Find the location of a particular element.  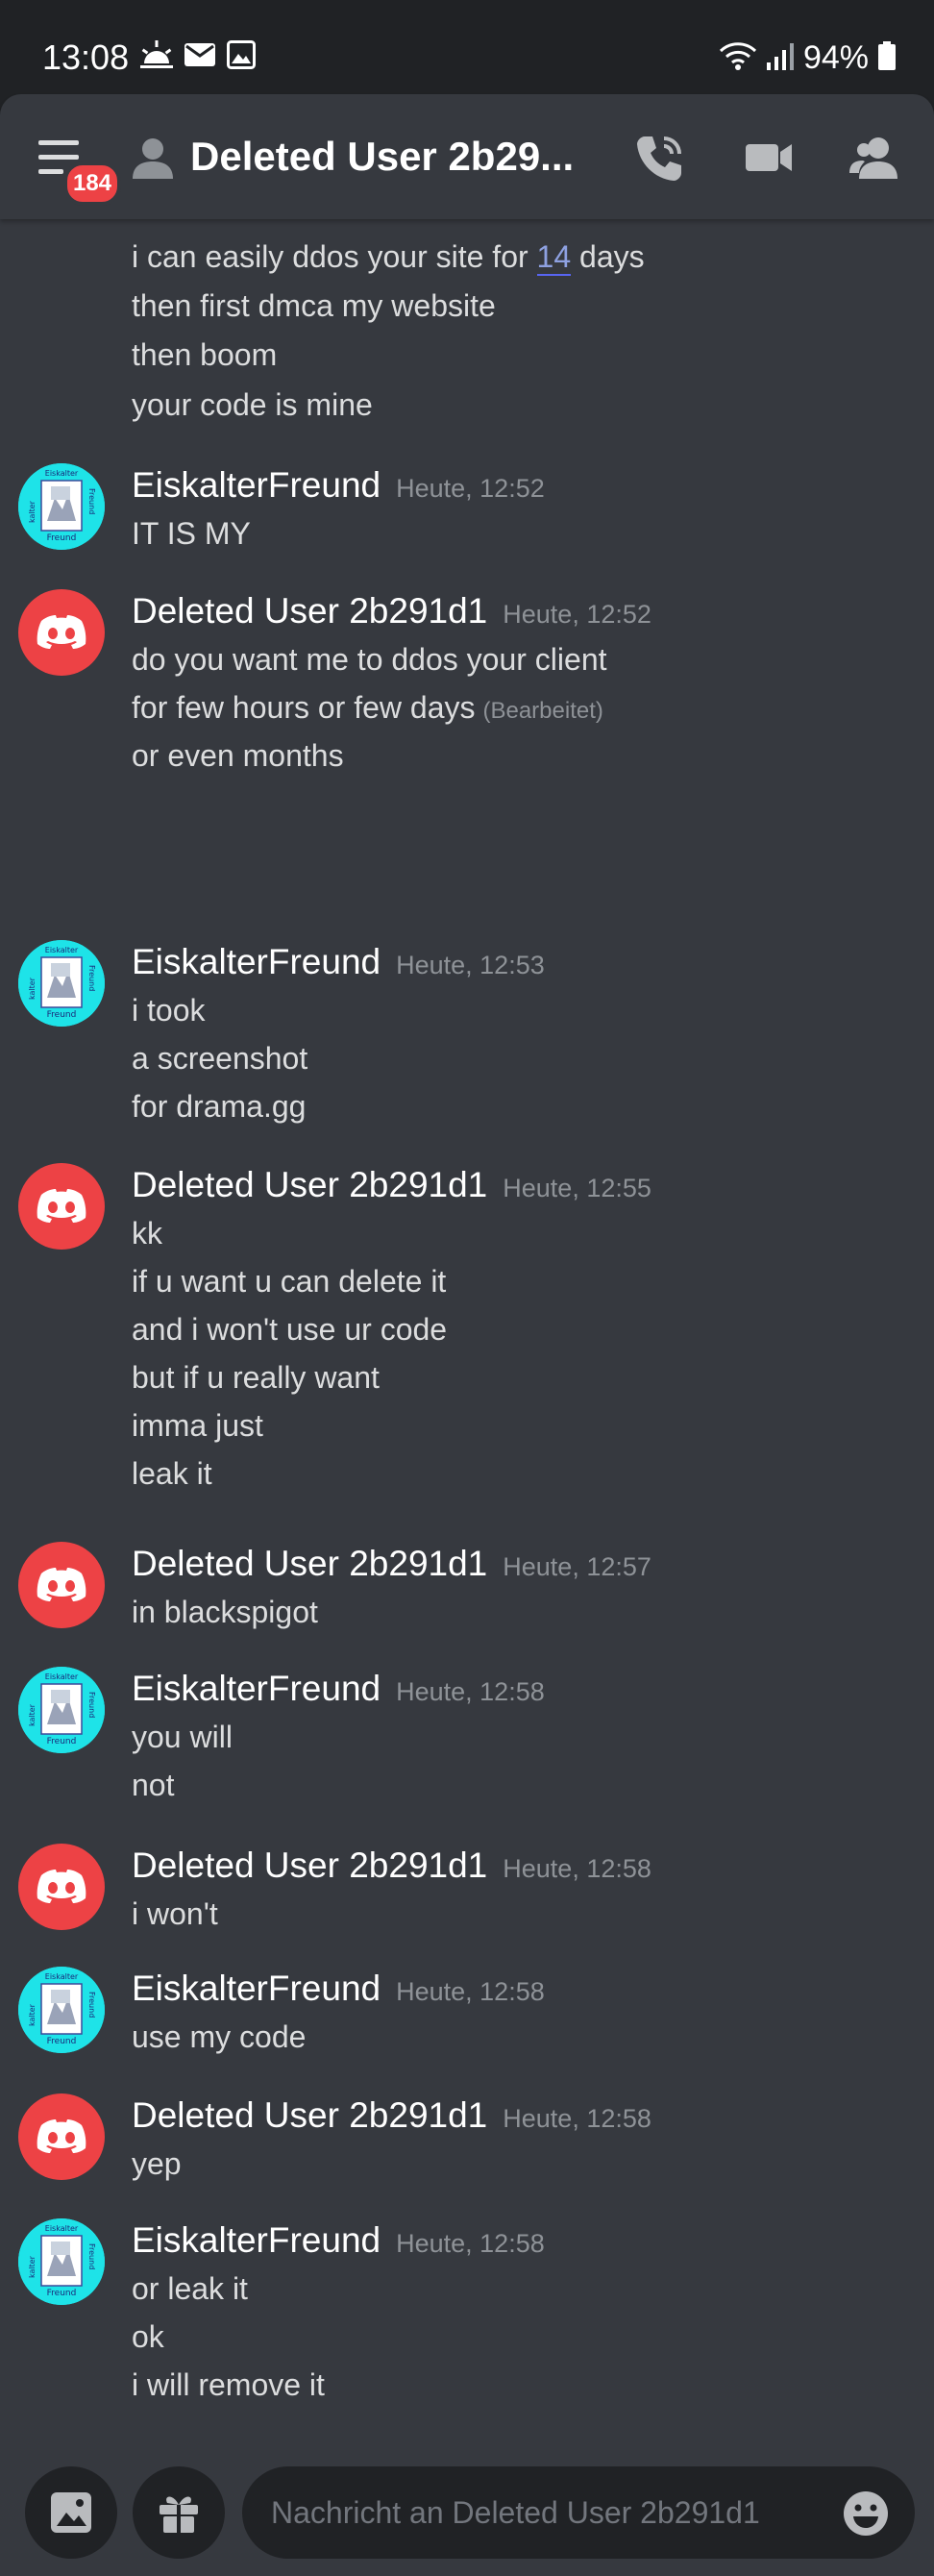

message-header: Deleted User 2b291d1 Heute, 12:58 is located at coordinates (392, 2116).